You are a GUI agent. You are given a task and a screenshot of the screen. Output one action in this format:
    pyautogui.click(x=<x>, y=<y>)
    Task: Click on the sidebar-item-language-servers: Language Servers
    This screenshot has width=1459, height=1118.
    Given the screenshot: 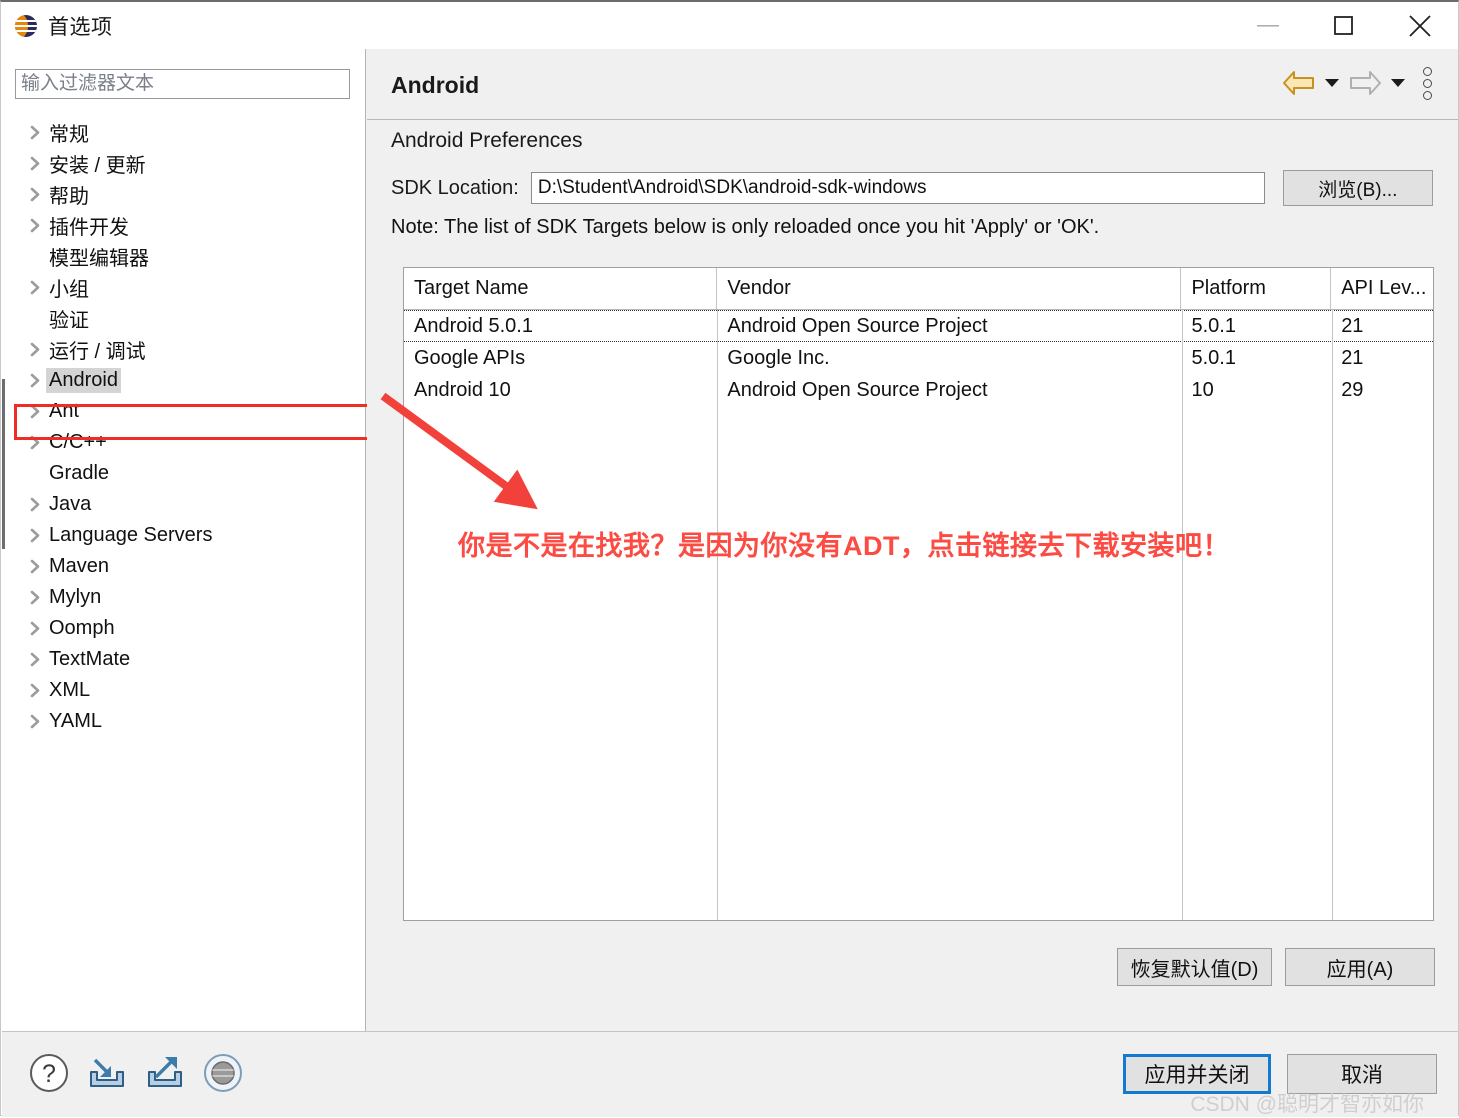 What is the action you would take?
    pyautogui.click(x=183, y=535)
    